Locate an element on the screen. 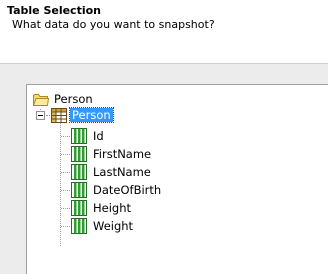 The width and height of the screenshot is (328, 274). tree-node-label-selected: Person is located at coordinates (91, 115).